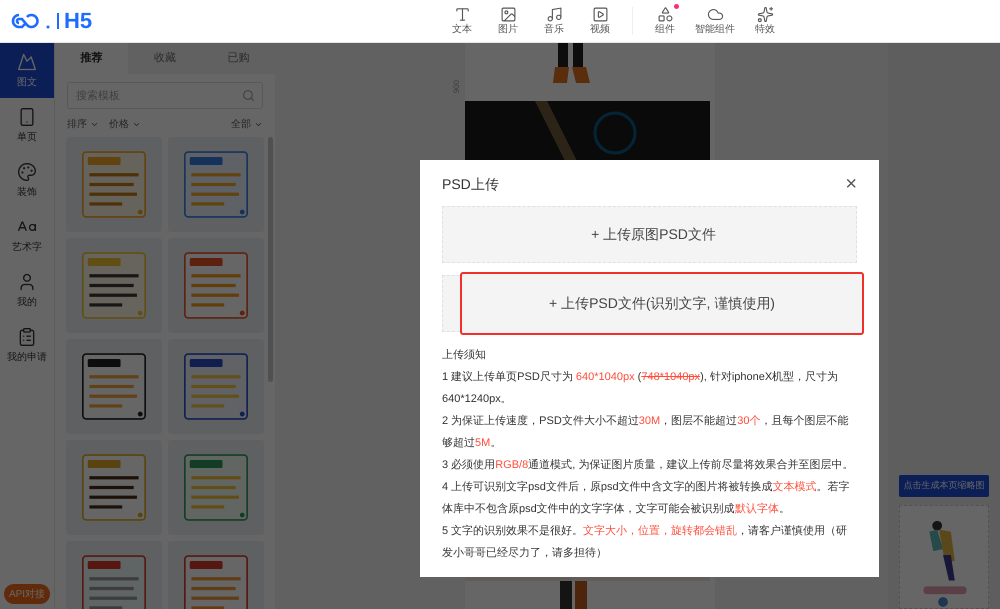 Image resolution: width=1000 pixels, height=609 pixels. What do you see at coordinates (648, 465) in the screenshot?
I see `notice-paragraph: 3 必须使用RGB/8通道模式, 为保证图片质量，建议上传前尽量将效果合并至图层中。` at bounding box center [648, 465].